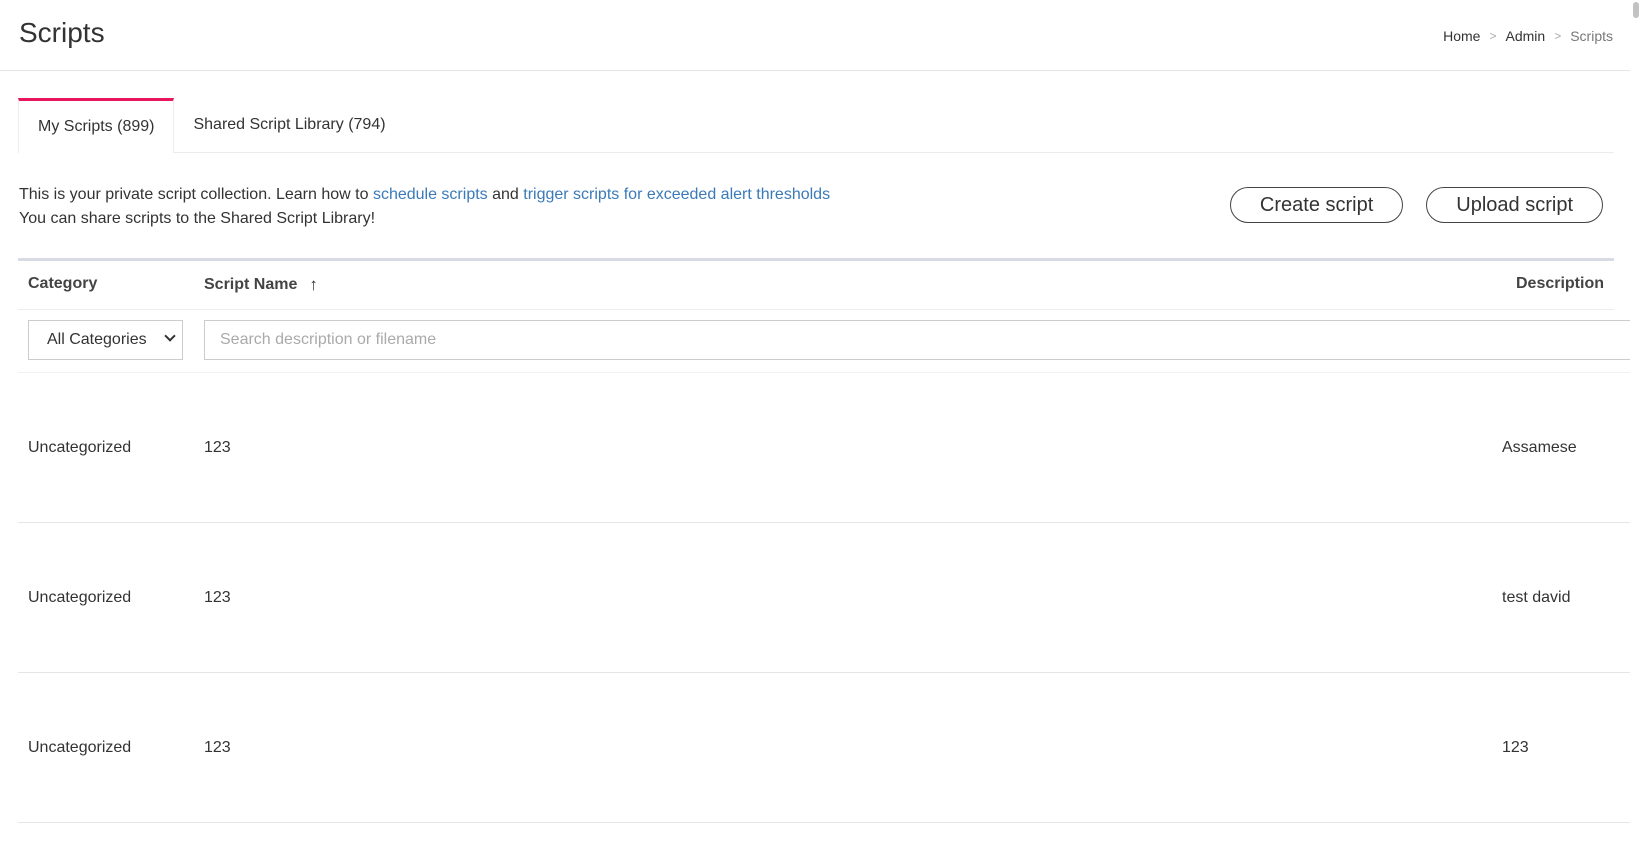 The width and height of the screenshot is (1641, 859). Describe the element at coordinates (289, 124) in the screenshot. I see `tab-shared-script-library: Shared Script Library (794)` at that location.